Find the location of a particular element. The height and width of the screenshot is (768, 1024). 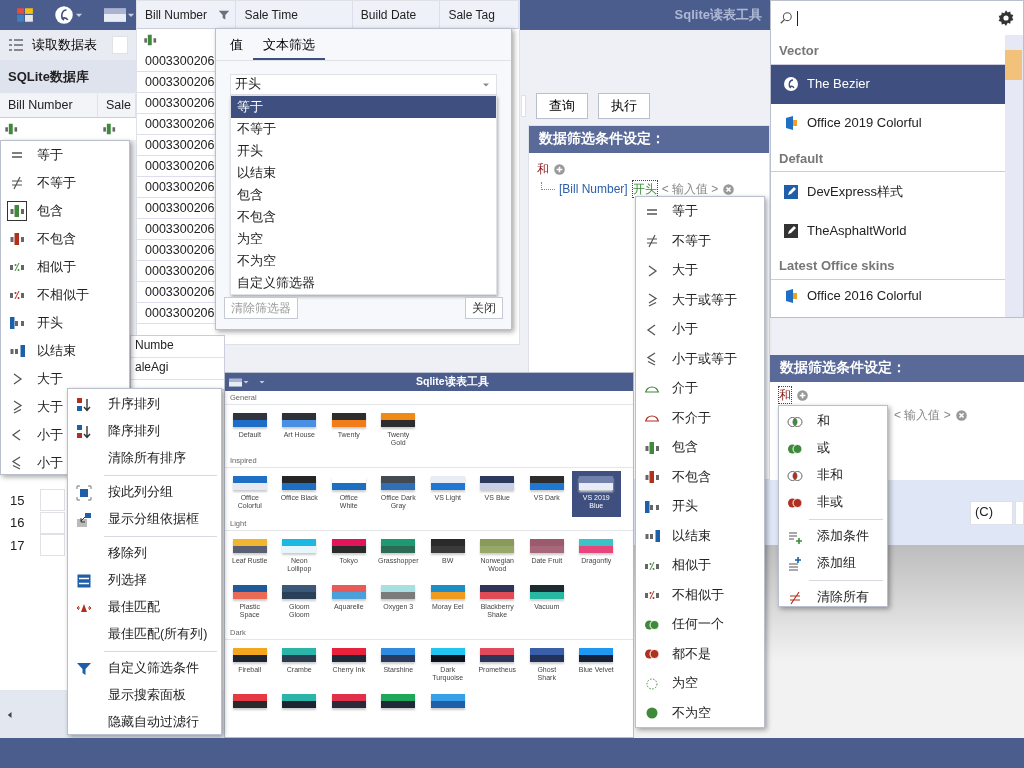

skin-icon is located at coordinates (235, 382).